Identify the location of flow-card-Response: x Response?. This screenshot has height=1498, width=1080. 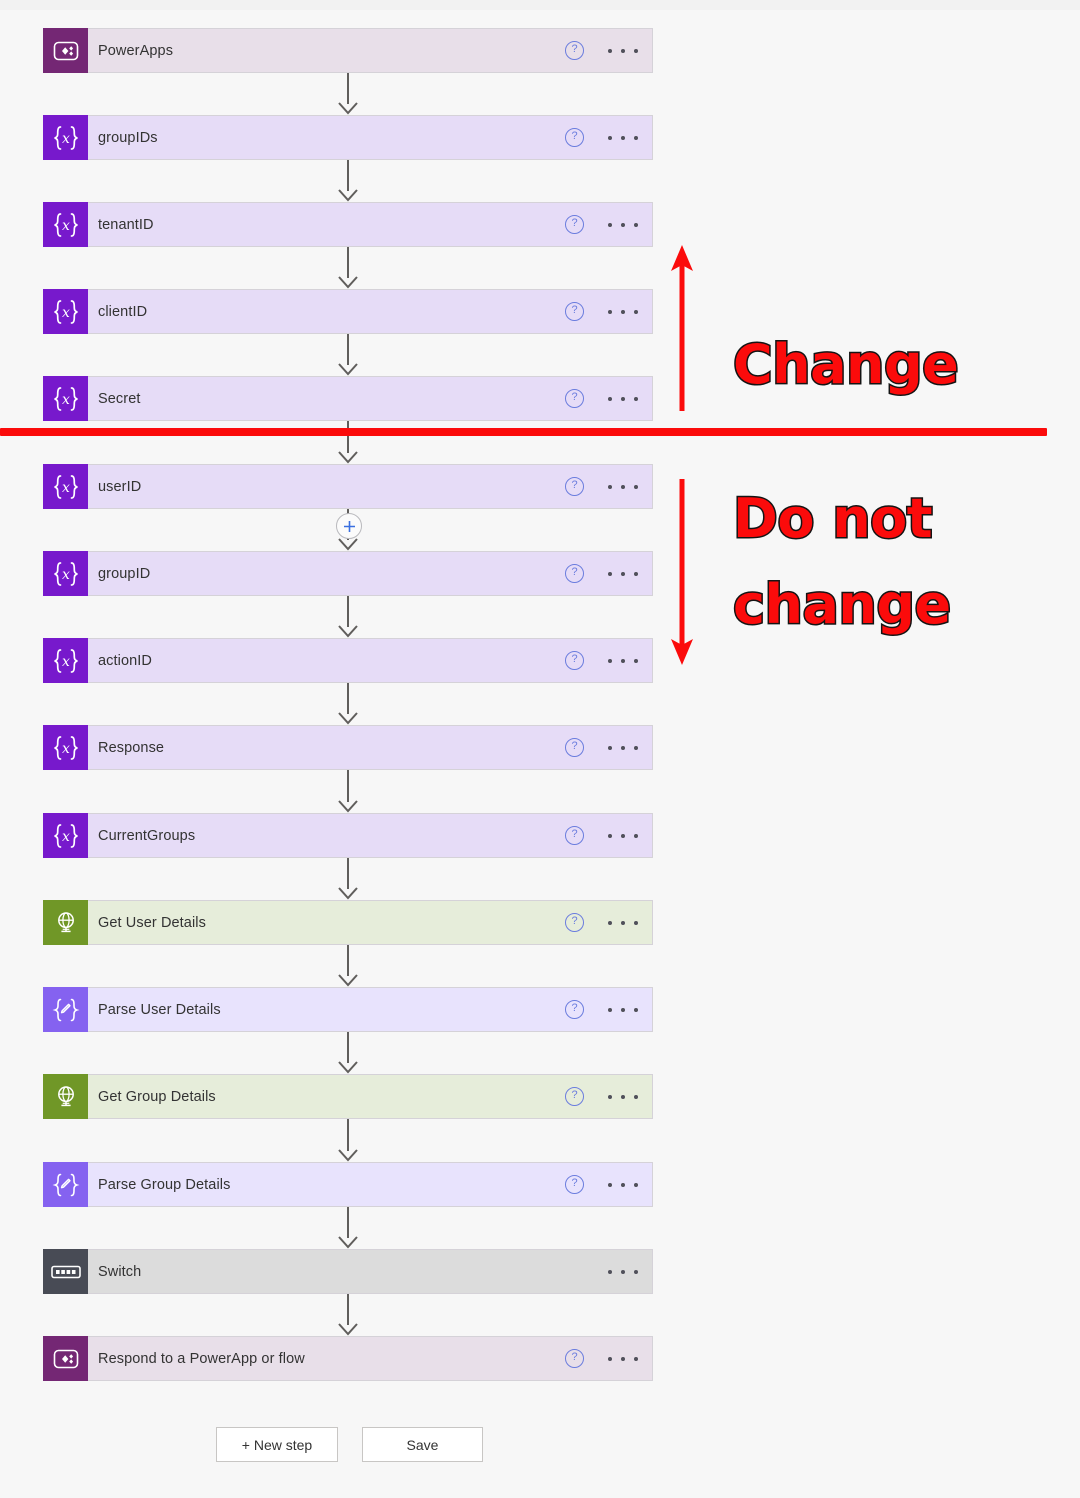
(348, 747).